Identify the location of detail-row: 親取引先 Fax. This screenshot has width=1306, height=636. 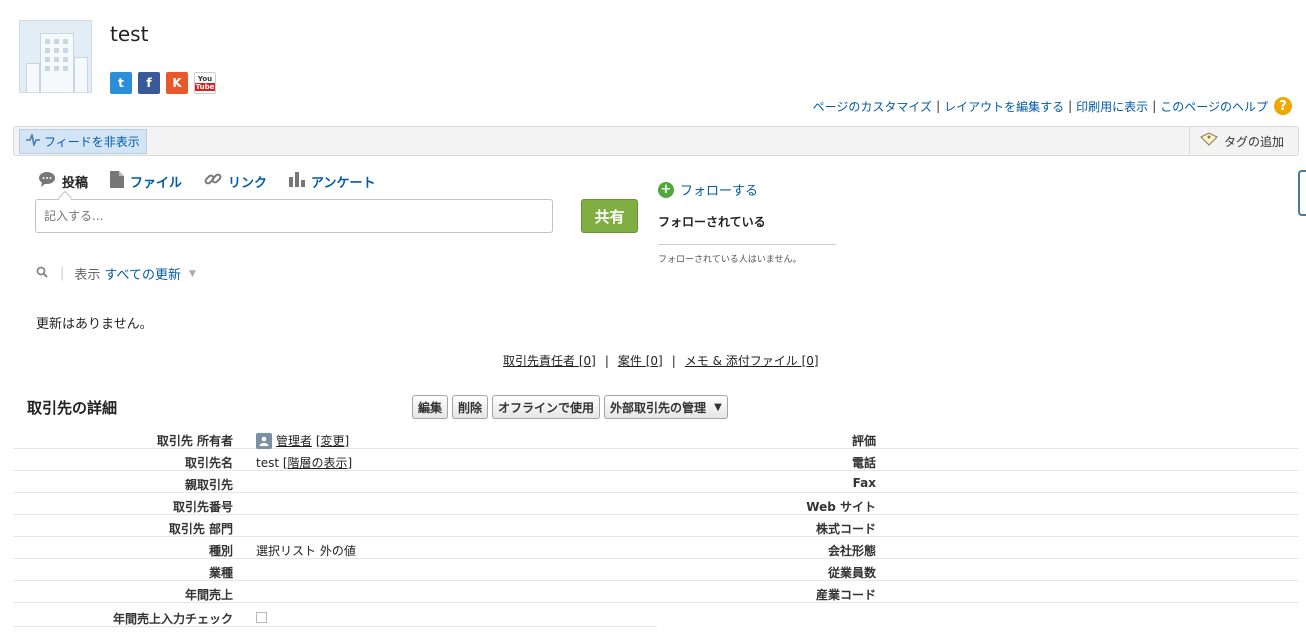
(656, 482).